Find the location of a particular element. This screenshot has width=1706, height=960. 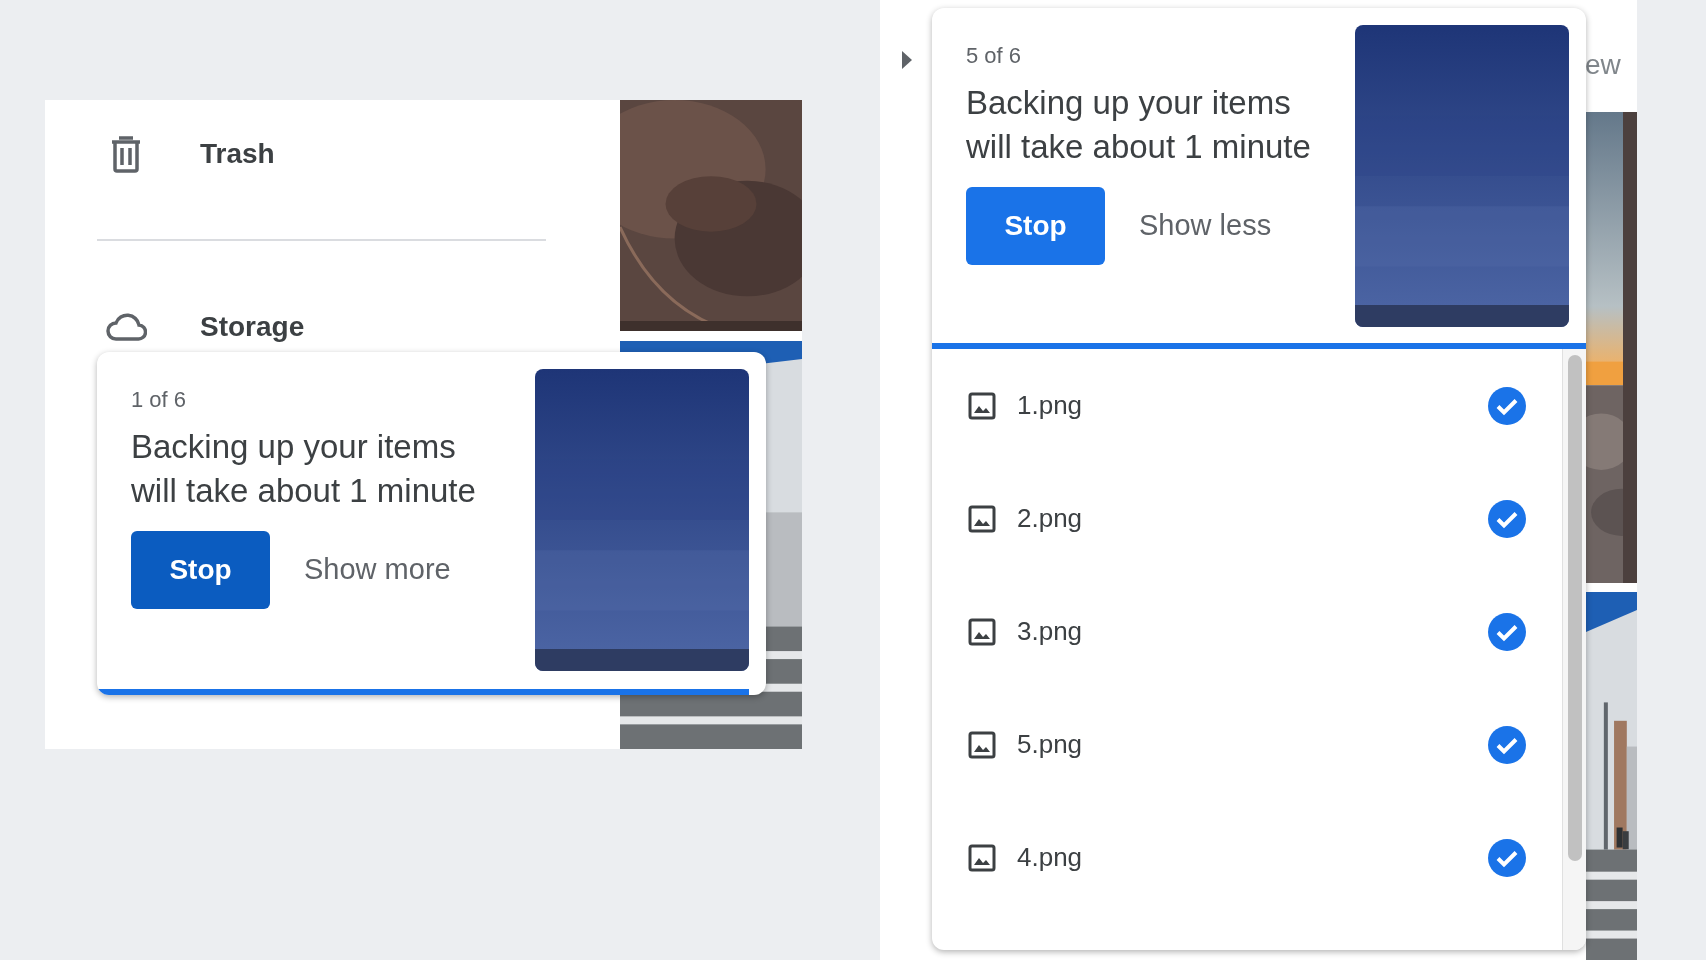

progress-counter: 5 of 6 is located at coordinates (994, 56).